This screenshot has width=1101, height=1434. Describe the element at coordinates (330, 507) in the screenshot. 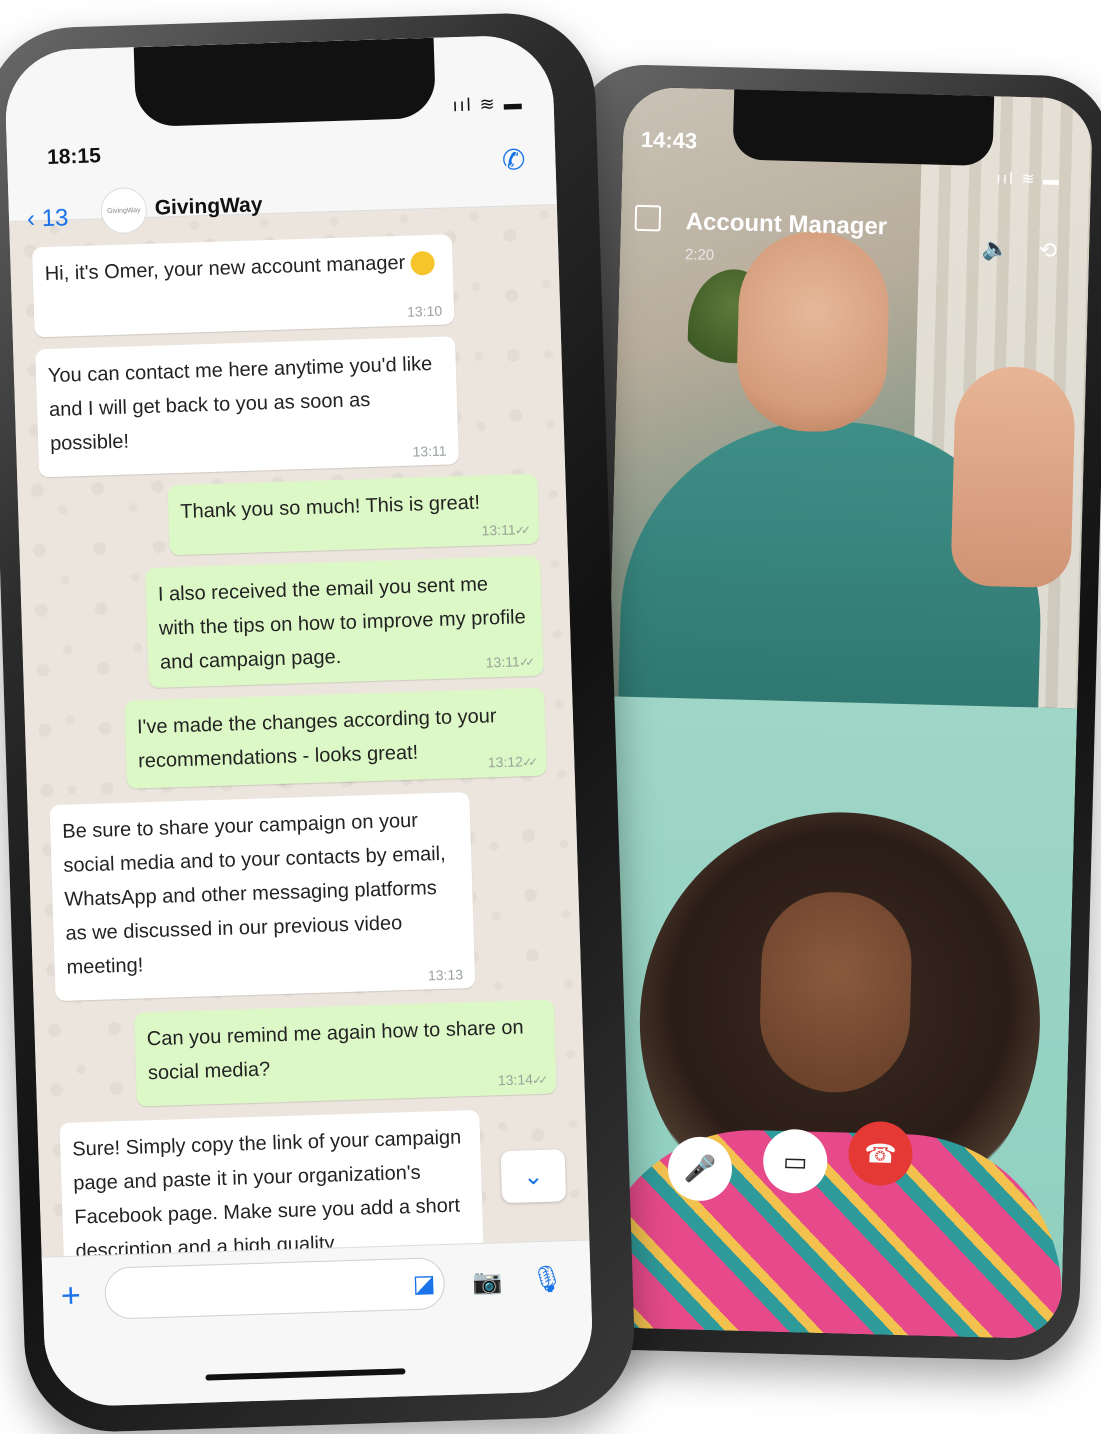

I see `message-text: Thank you so much! This is great!` at that location.